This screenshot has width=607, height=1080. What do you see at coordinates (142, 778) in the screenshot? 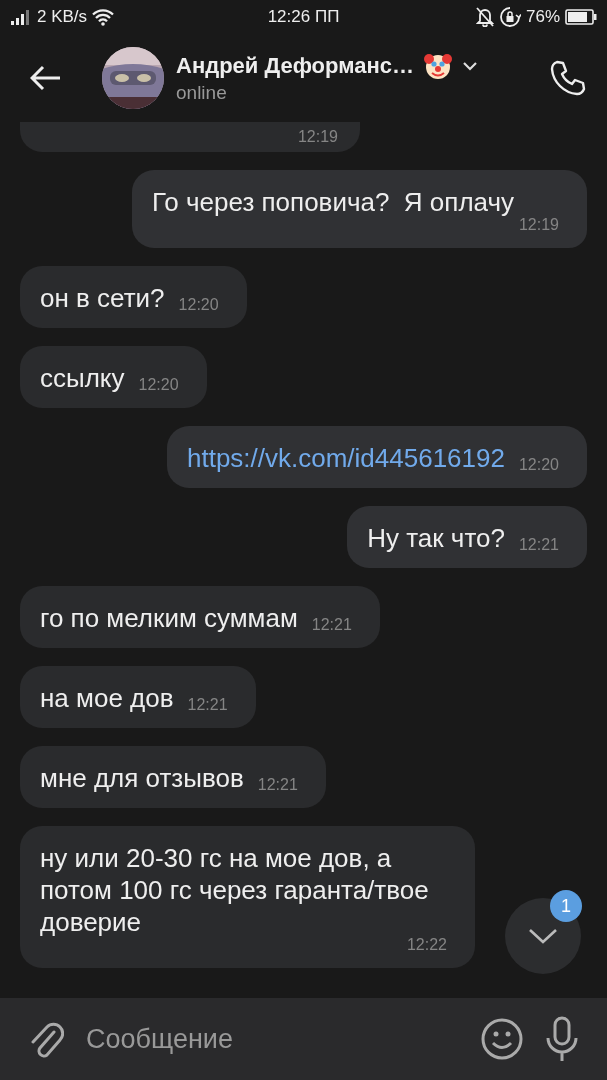
I see `message-text: мне для отзывов` at bounding box center [142, 778].